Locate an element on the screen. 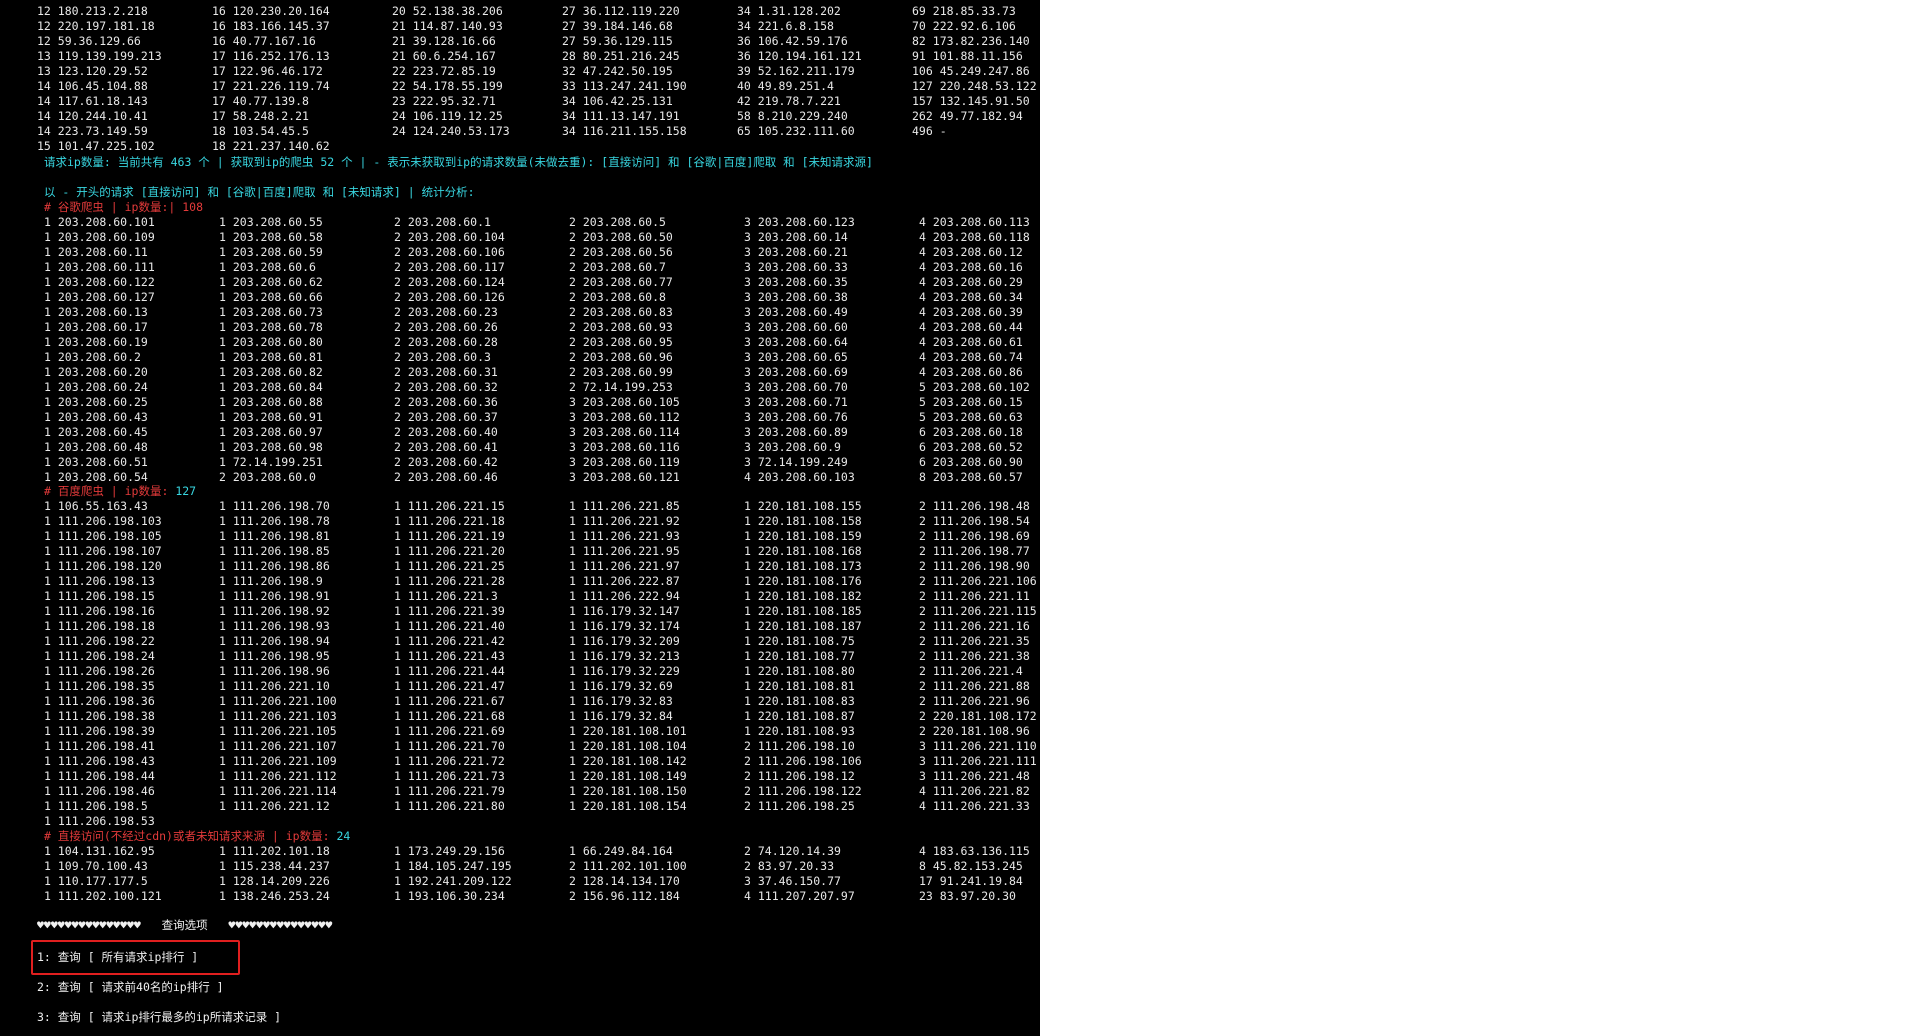 This screenshot has height=1036, width=1917. baidu-row-cell: 1 111.206.198.18 is located at coordinates (99, 626).